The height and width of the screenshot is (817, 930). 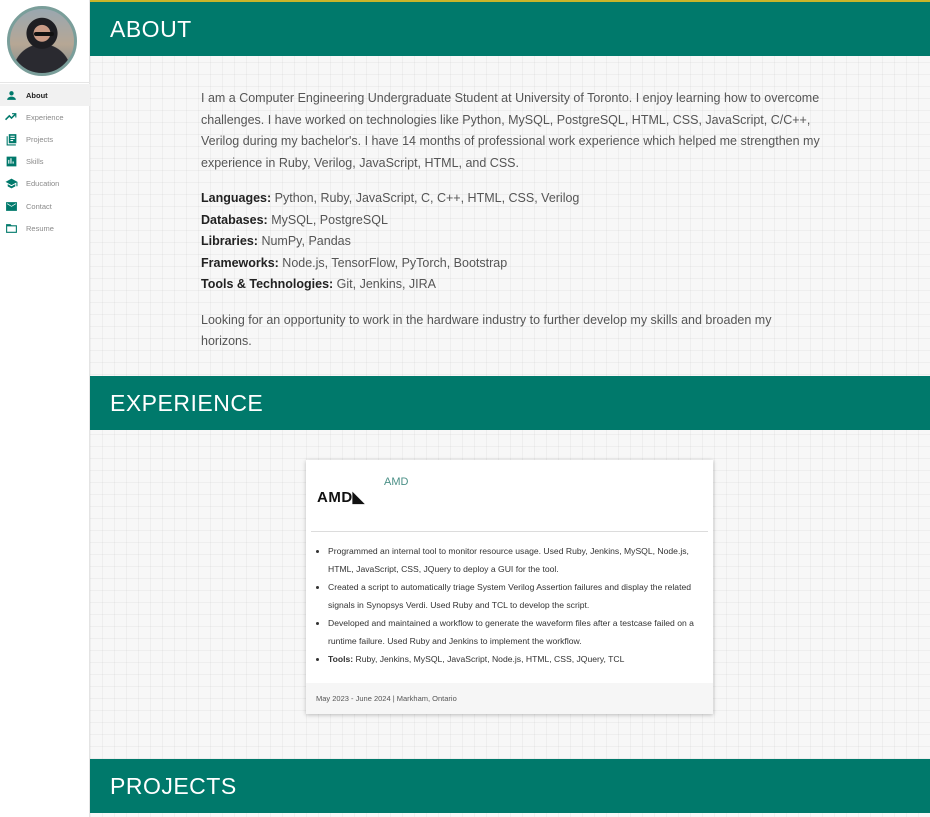 I want to click on folder-icon, so click(x=11, y=228).